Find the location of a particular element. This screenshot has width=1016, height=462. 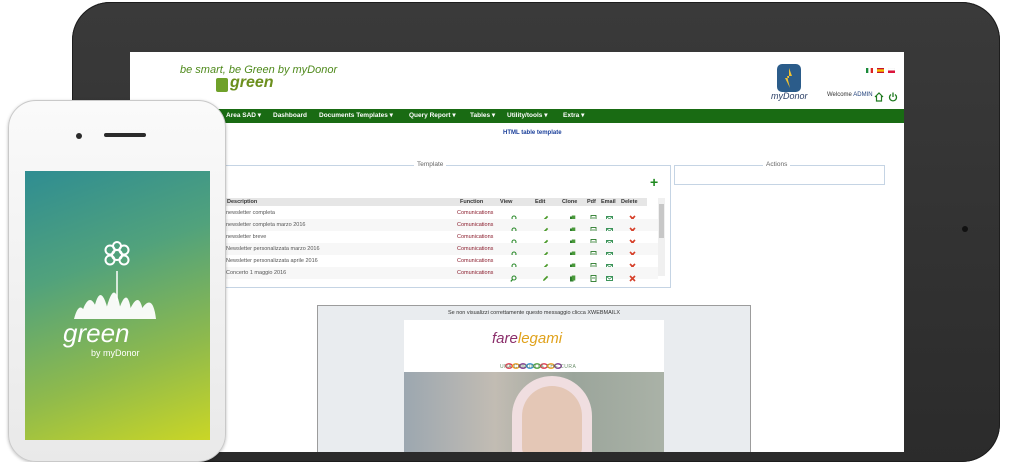

green-leaf-icon is located at coordinates (222, 85).